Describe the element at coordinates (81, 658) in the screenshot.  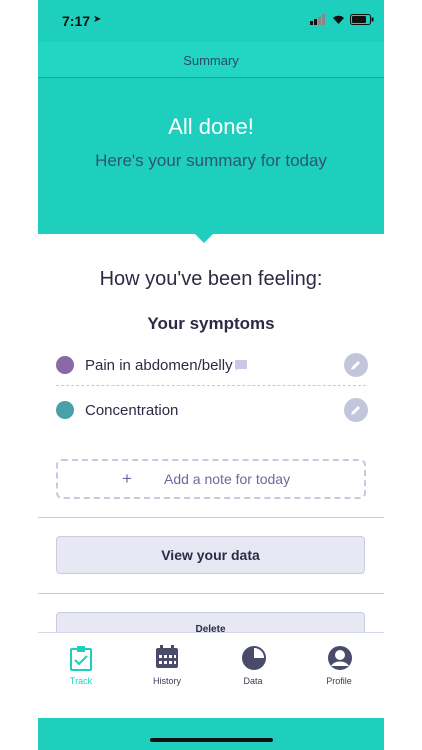
I see `clipboard-check-icon` at that location.